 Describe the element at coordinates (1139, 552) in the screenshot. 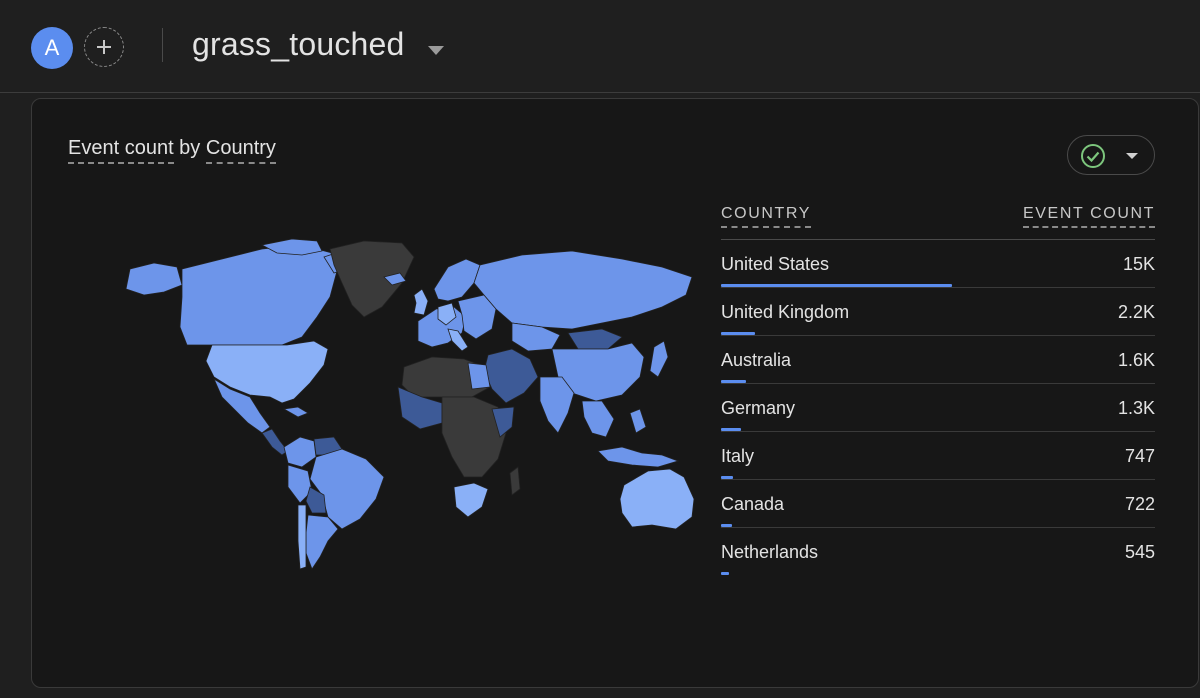

I see `event-count-value: 545` at that location.